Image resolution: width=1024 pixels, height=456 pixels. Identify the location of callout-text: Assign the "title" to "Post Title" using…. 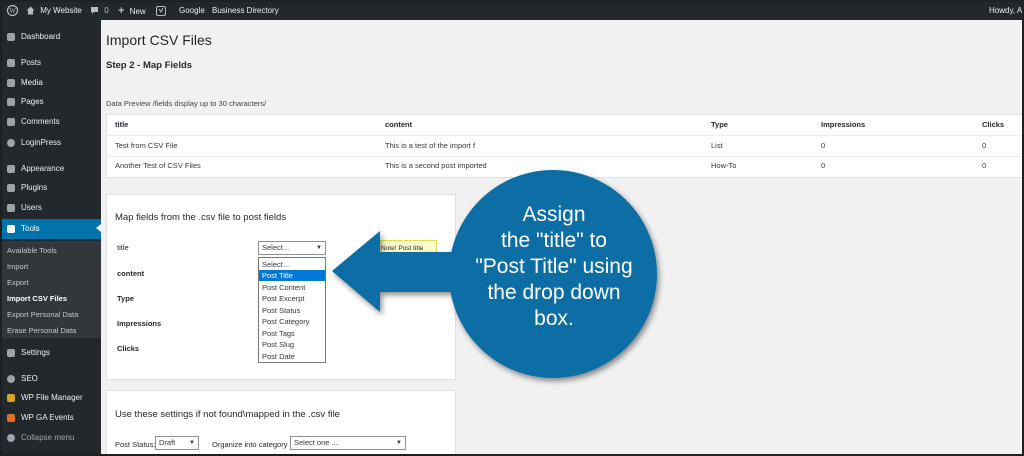
(554, 267).